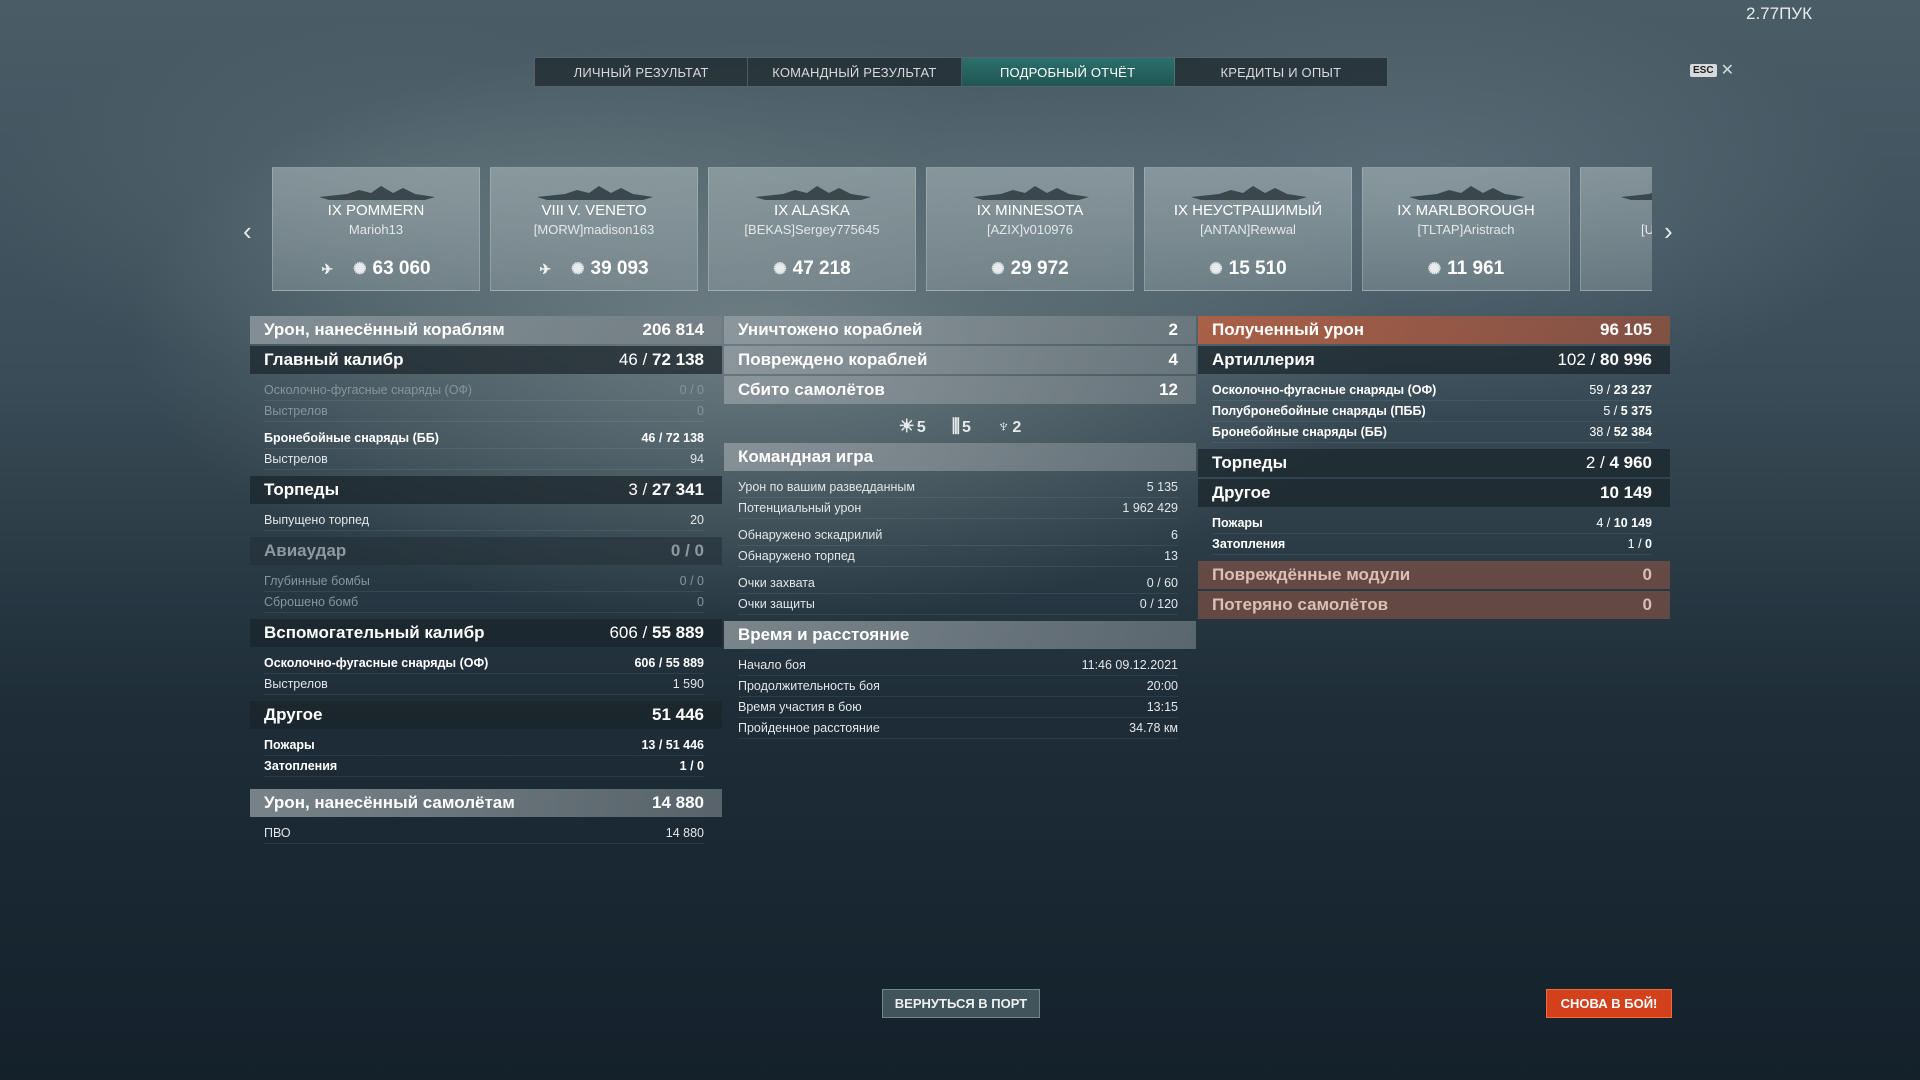 The height and width of the screenshot is (1080, 1920). Describe the element at coordinates (800, 707) in the screenshot. I see `row-label: Время участия в бою` at that location.